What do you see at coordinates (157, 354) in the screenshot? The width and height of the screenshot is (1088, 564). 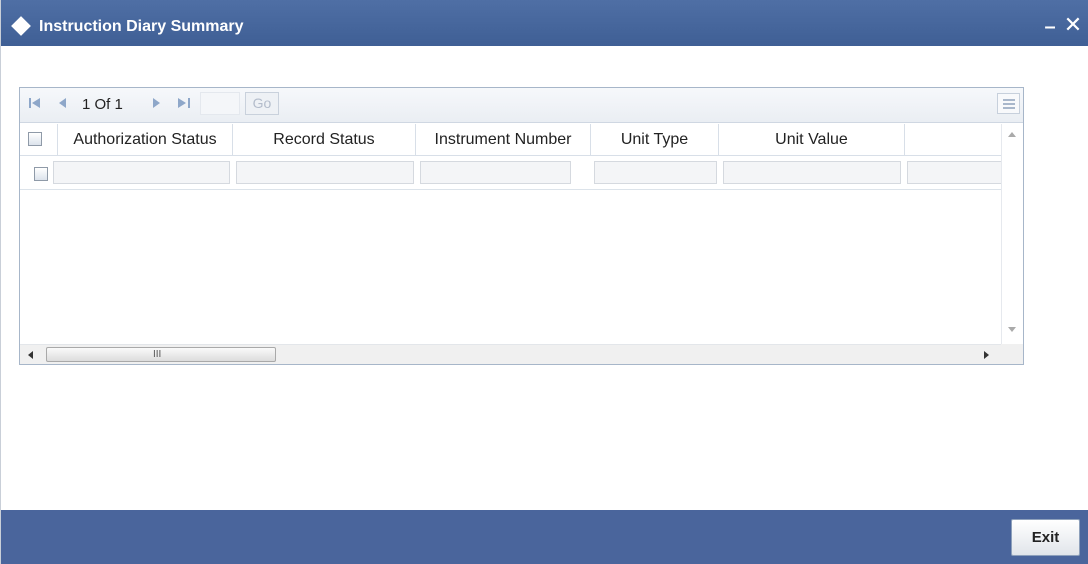 I see `scroll-thumb-grip: III` at bounding box center [157, 354].